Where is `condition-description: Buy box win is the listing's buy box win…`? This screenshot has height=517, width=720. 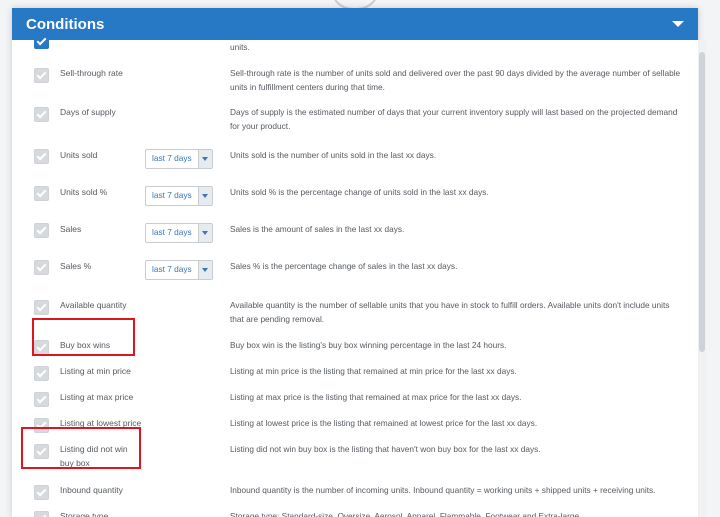 condition-description: Buy box win is the listing's buy box win… is located at coordinates (368, 345).